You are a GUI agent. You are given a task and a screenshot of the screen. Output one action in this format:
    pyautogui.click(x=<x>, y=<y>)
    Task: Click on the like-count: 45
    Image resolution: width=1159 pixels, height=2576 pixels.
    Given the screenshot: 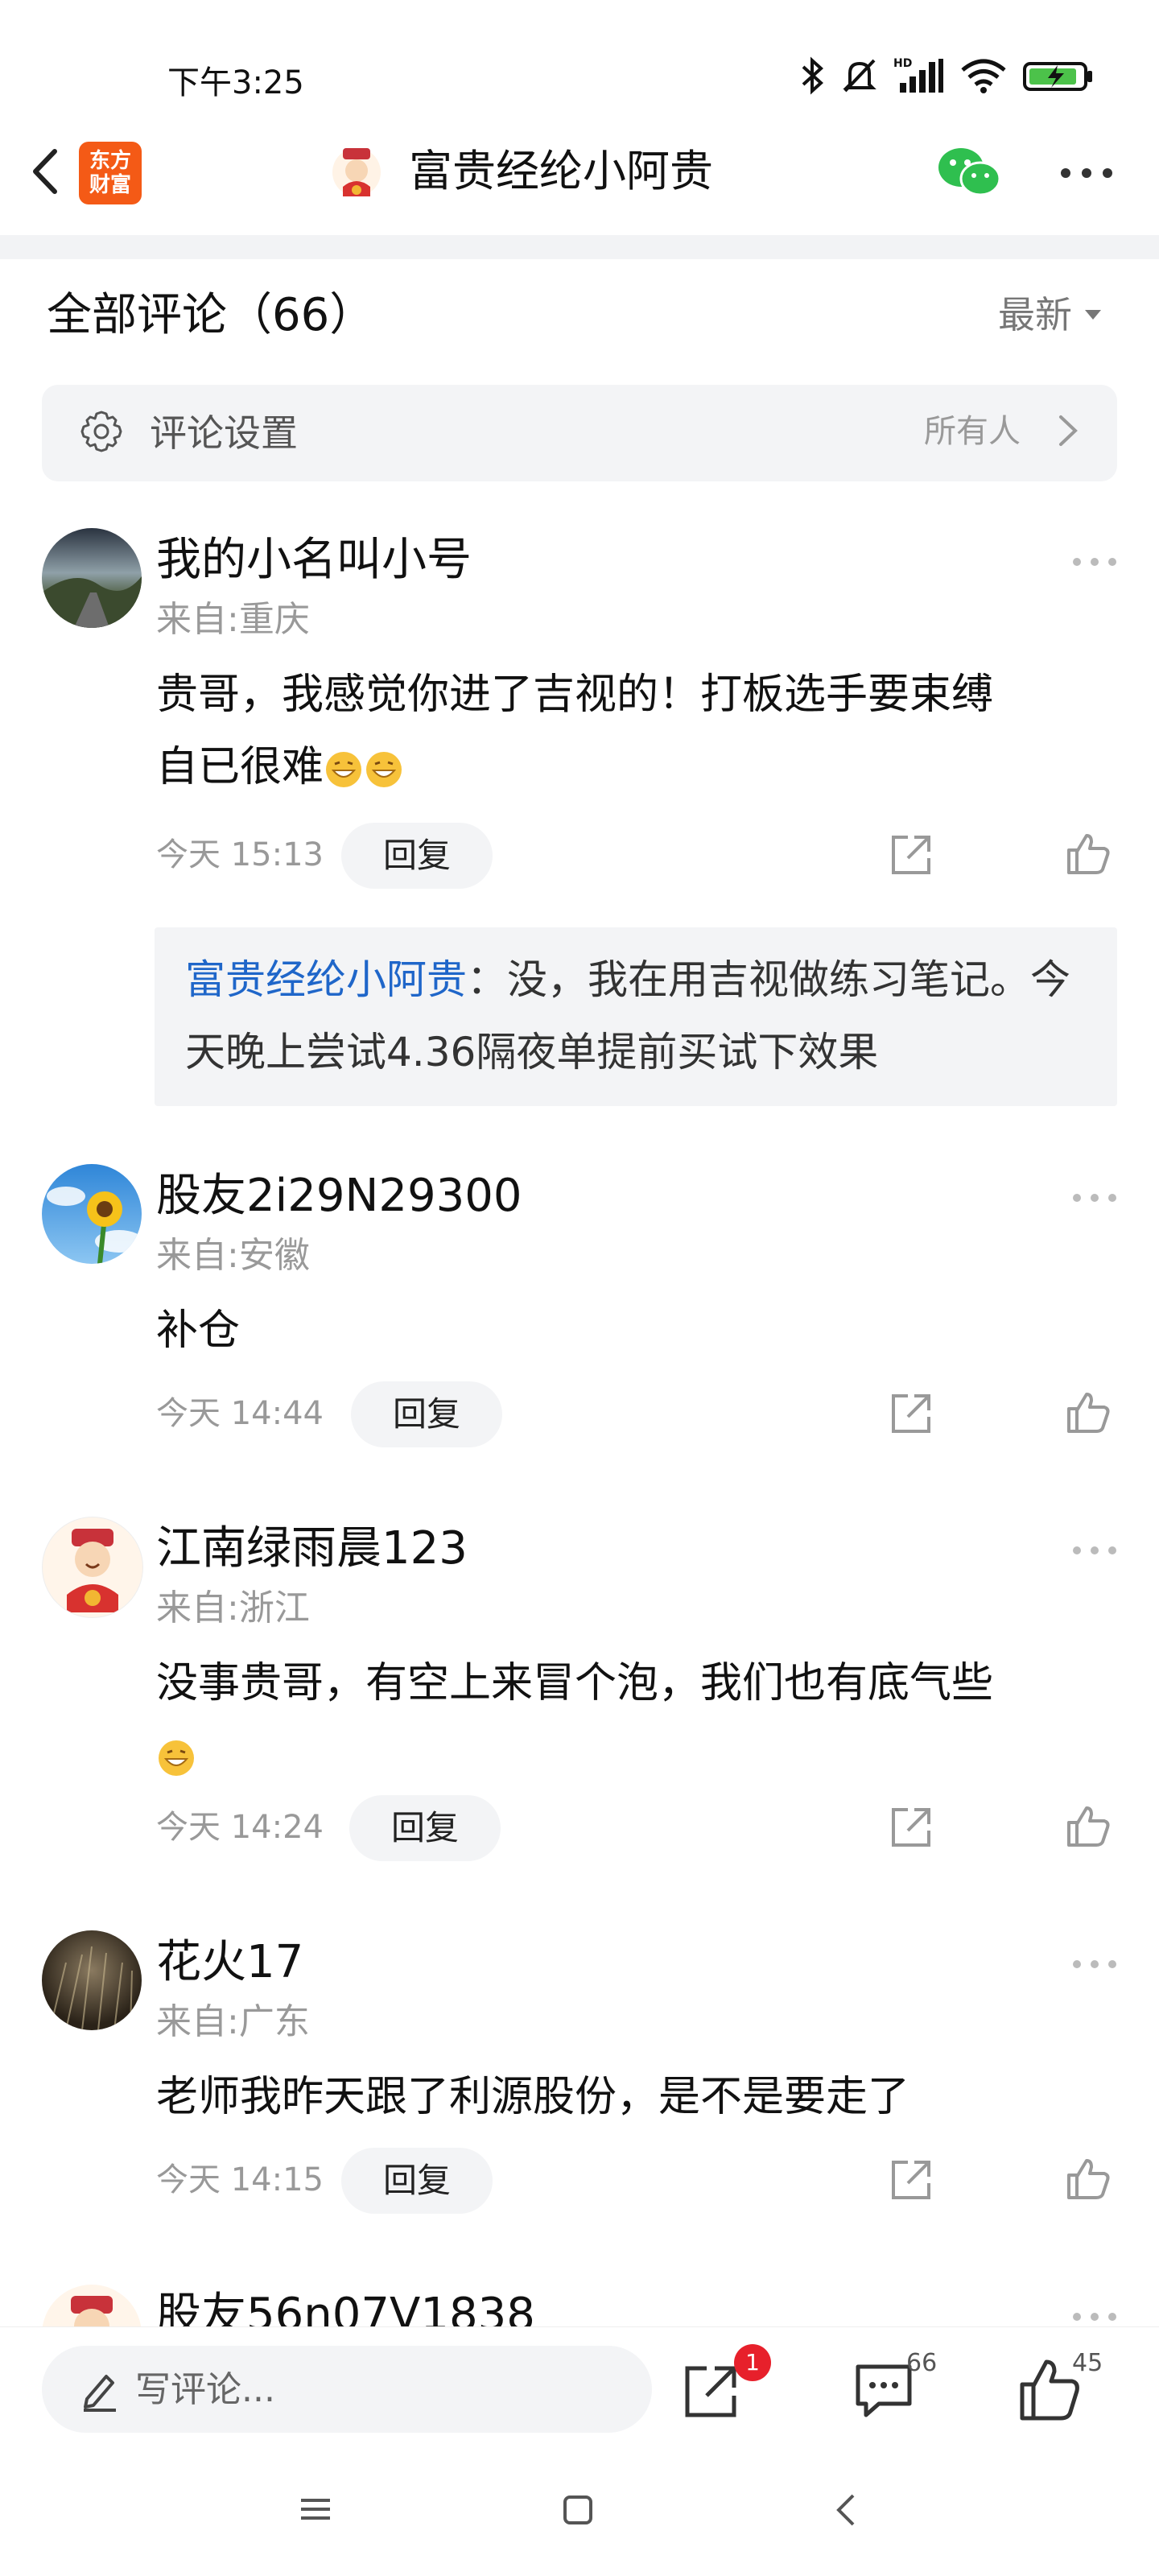 What is the action you would take?
    pyautogui.click(x=1087, y=2363)
    